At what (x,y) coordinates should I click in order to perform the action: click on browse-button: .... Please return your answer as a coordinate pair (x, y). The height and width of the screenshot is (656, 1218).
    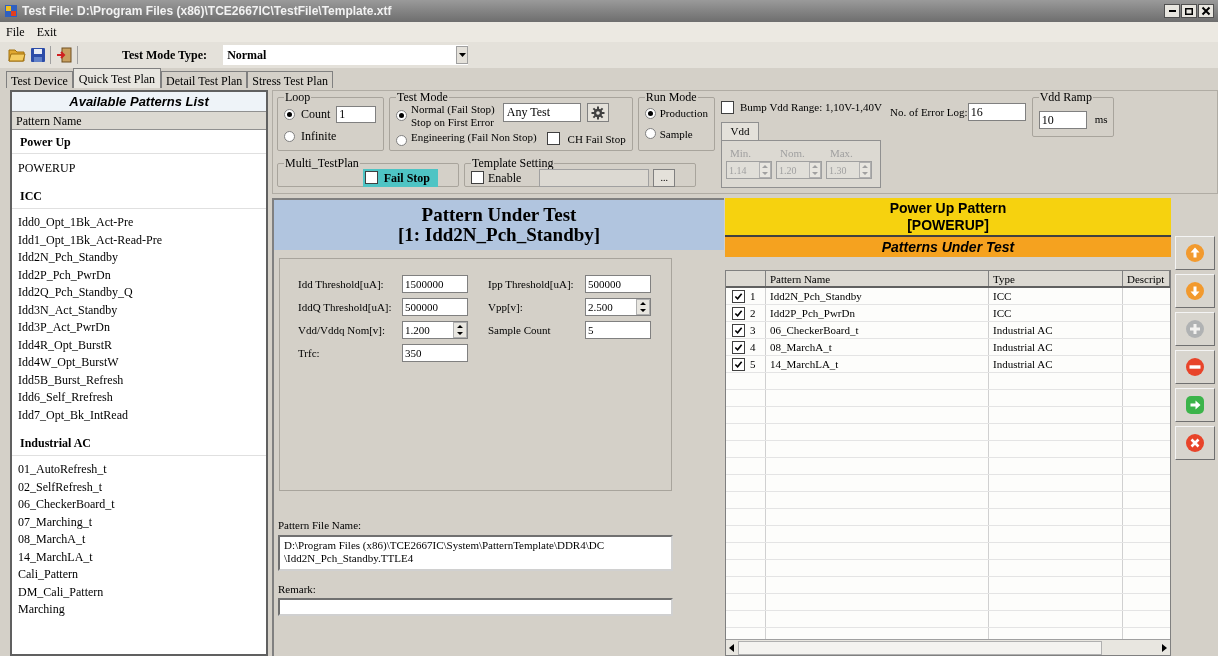
    Looking at the image, I should click on (664, 177).